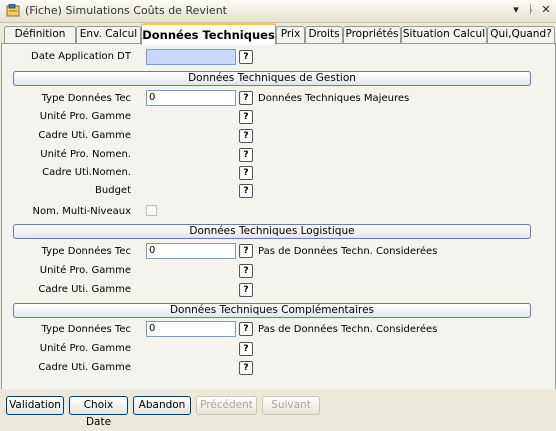 This screenshot has height=431, width=556. I want to click on tab-definition: Définition, so click(40, 34).